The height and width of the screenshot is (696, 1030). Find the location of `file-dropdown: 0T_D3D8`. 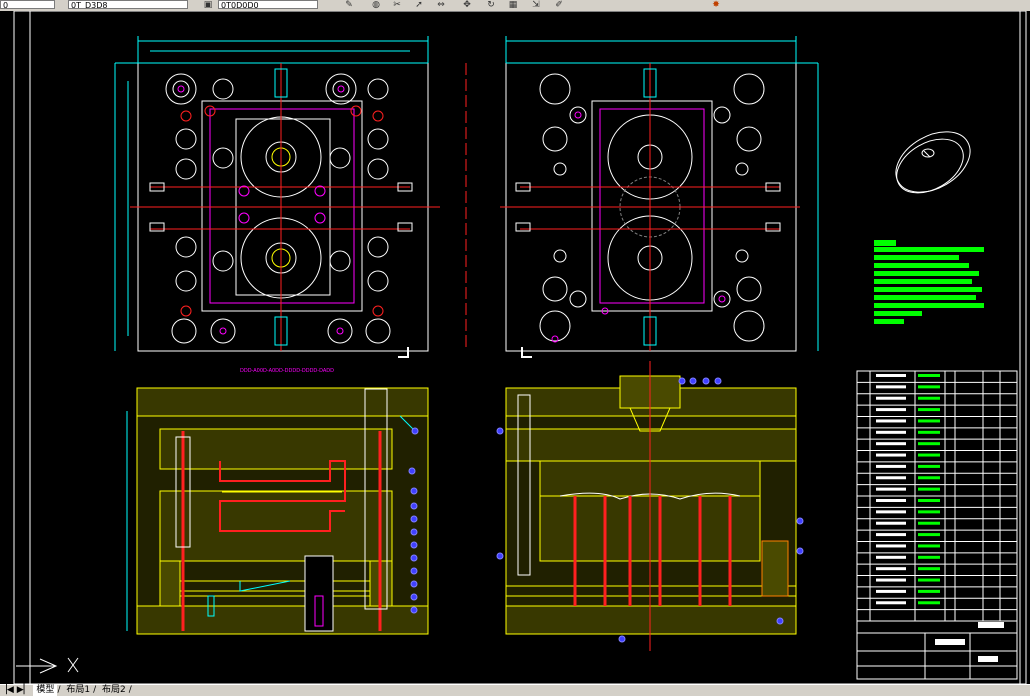

file-dropdown: 0T_D3D8 is located at coordinates (128, 4).